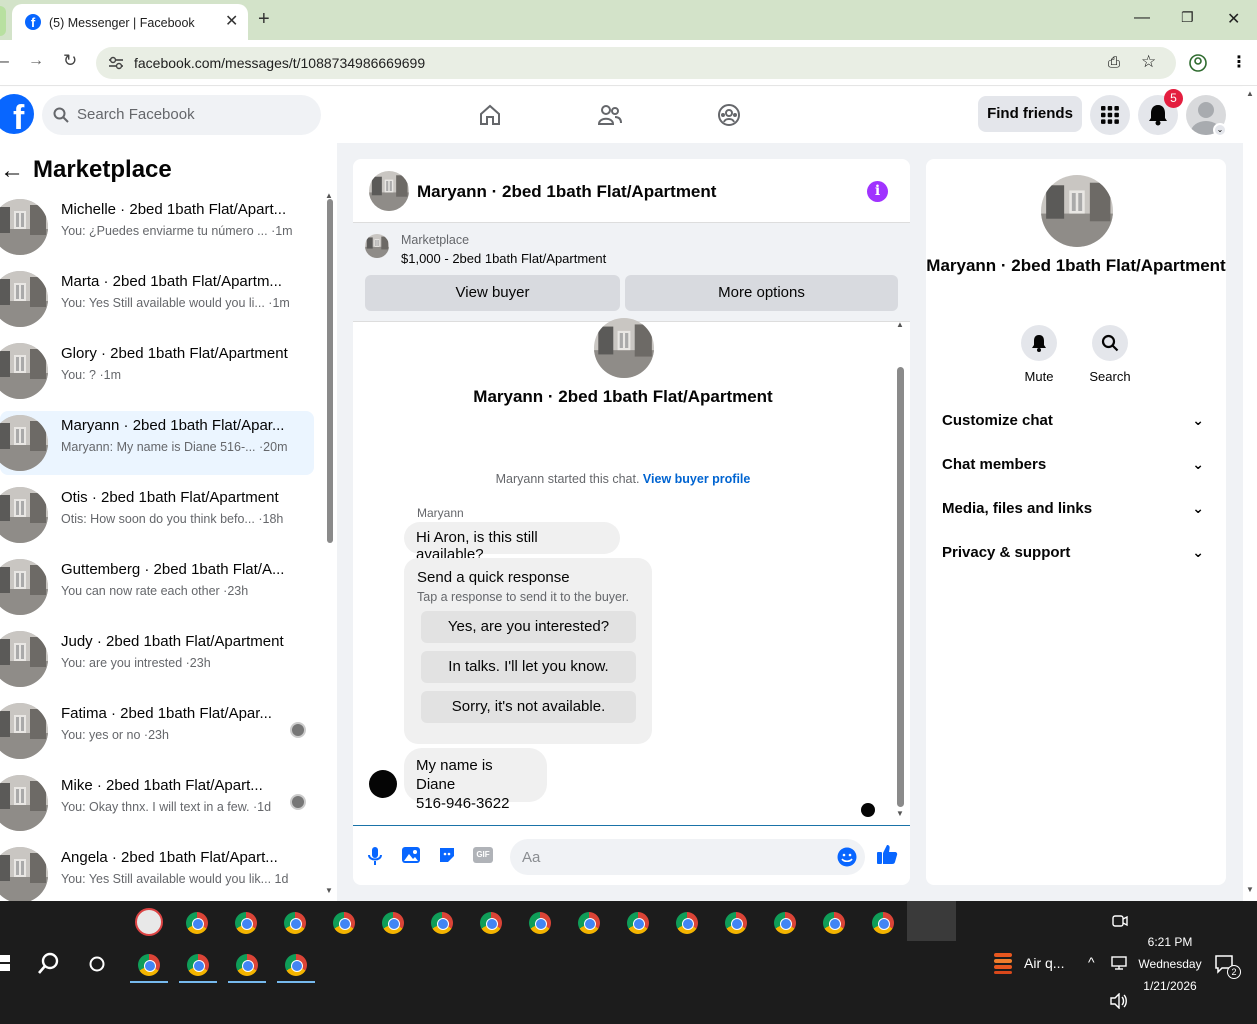 The width and height of the screenshot is (1257, 1024). I want to click on install-app-icon: ⎙, so click(1114, 62).